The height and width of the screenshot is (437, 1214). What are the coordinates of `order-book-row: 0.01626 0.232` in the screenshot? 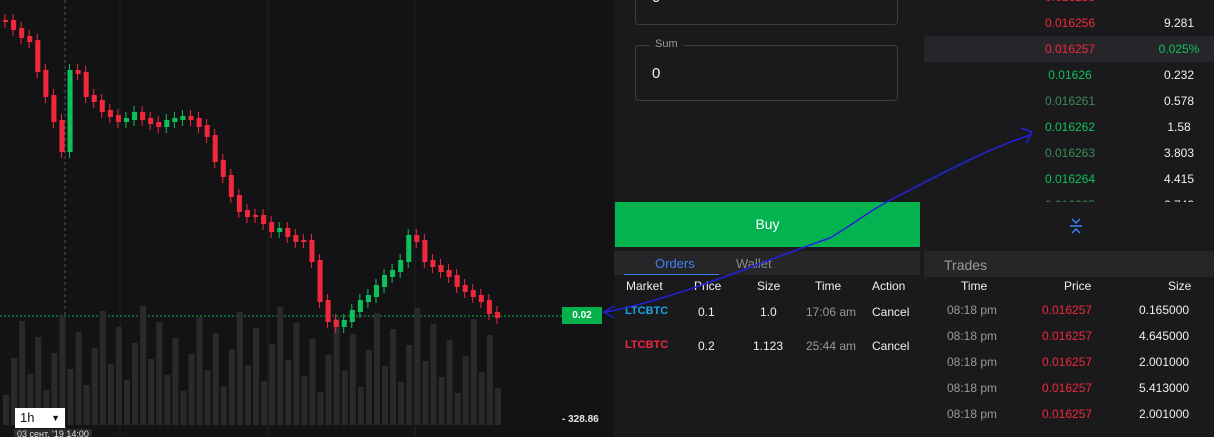 It's located at (1069, 75).